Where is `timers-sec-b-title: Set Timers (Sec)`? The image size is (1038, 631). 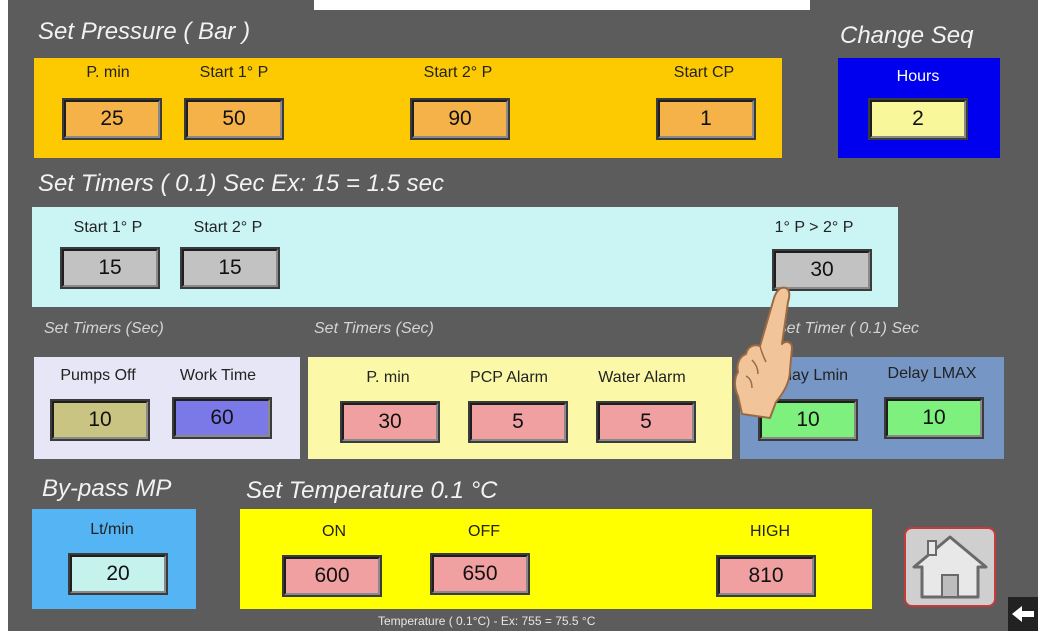
timers-sec-b-title: Set Timers (Sec) is located at coordinates (374, 328).